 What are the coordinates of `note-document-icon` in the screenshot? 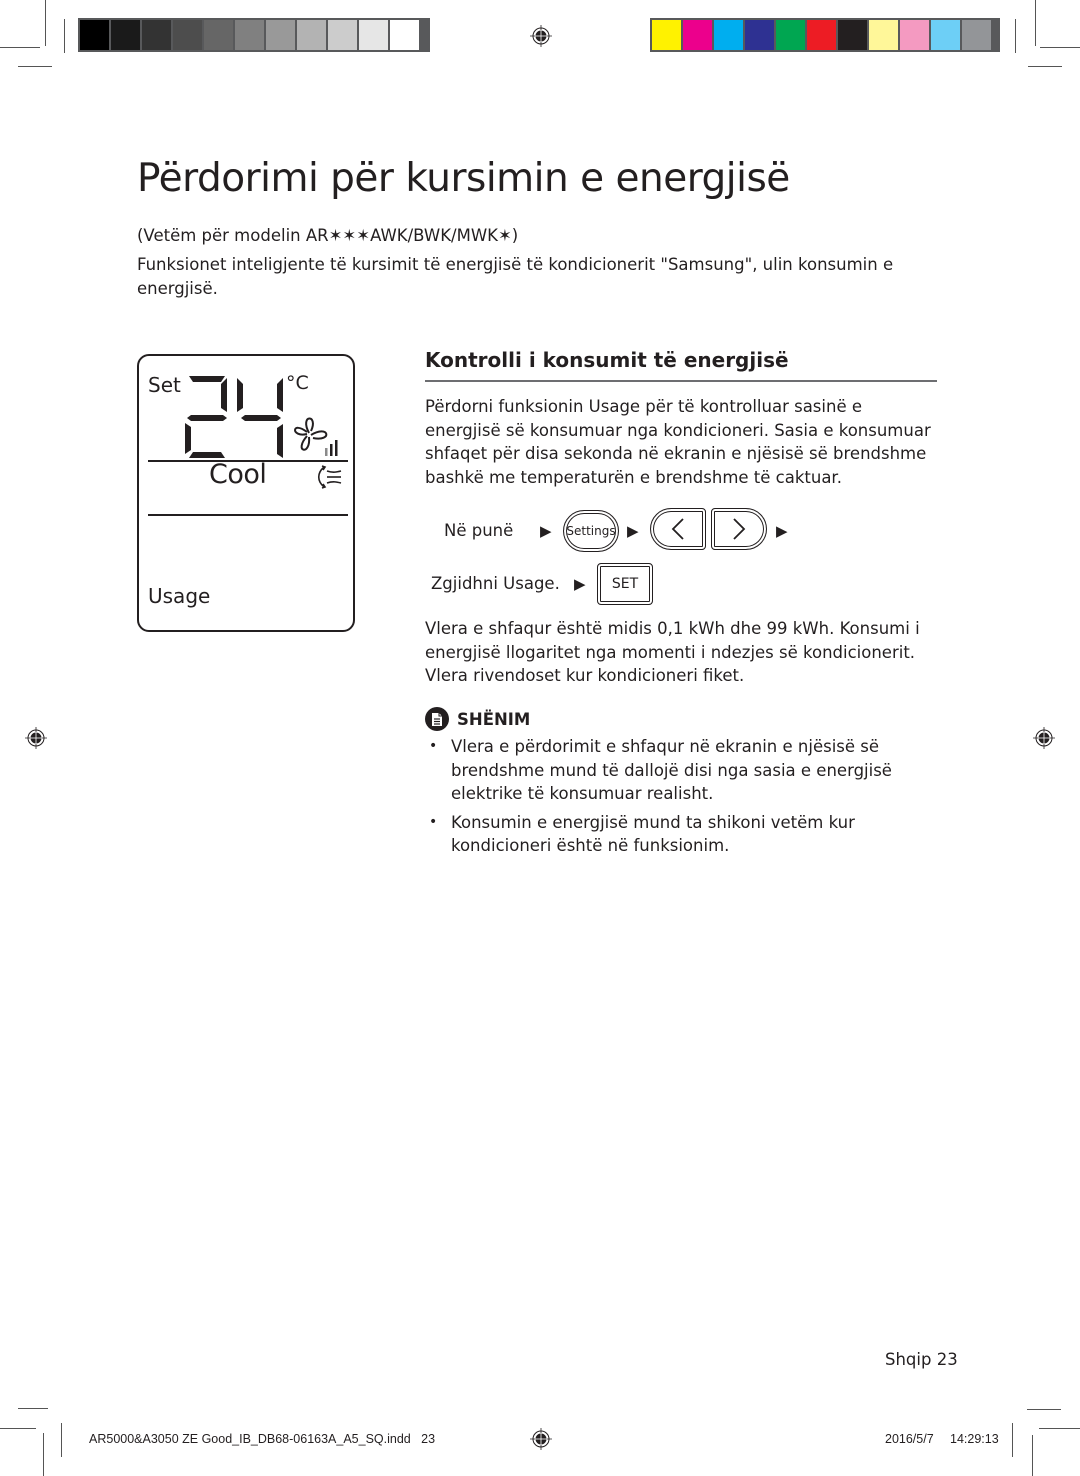 It's located at (437, 719).